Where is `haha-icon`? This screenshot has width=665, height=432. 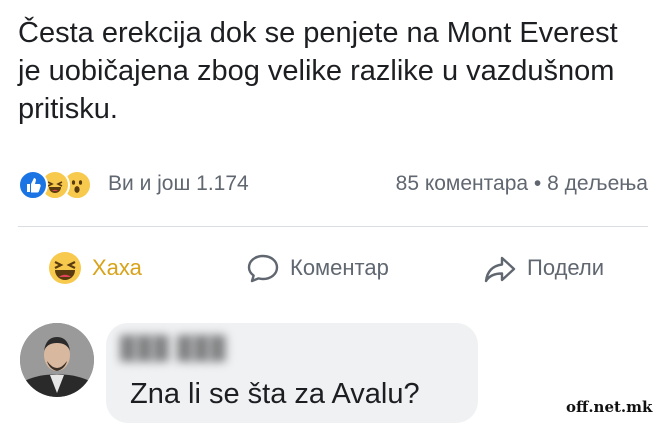
haha-icon is located at coordinates (65, 268).